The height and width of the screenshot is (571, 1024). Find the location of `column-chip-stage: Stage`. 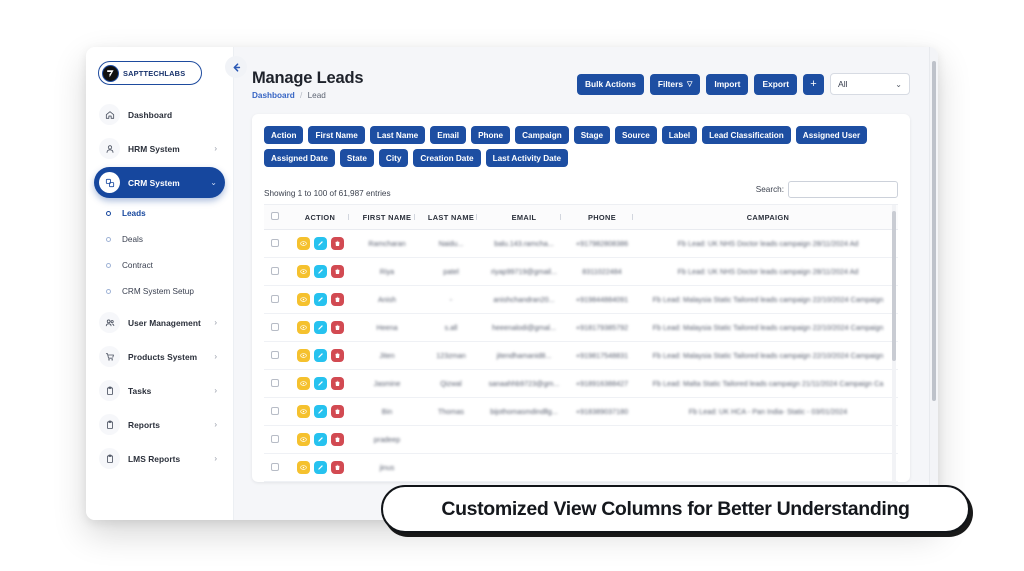

column-chip-stage: Stage is located at coordinates (592, 135).